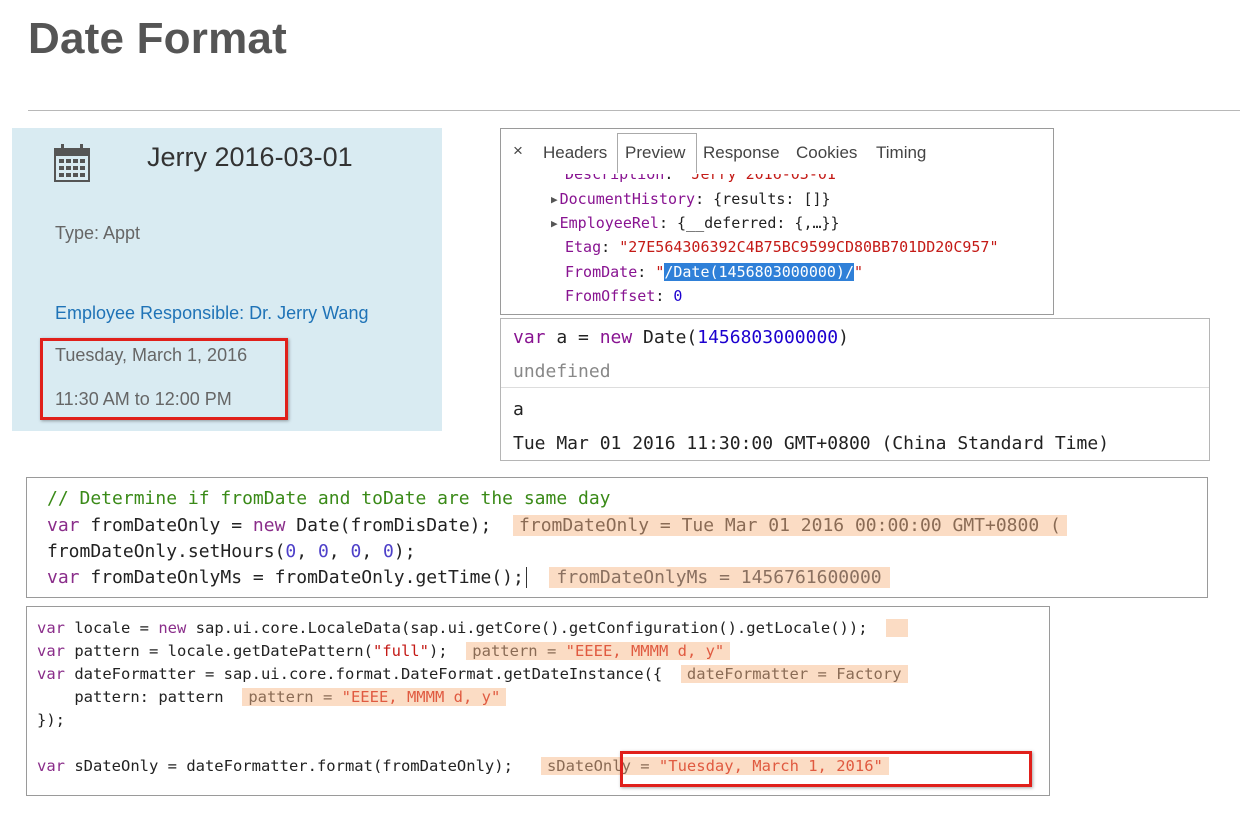 Image resolution: width=1240 pixels, height=814 pixels. I want to click on preview-row-fromoffset: FromOffset: 0, so click(624, 296).